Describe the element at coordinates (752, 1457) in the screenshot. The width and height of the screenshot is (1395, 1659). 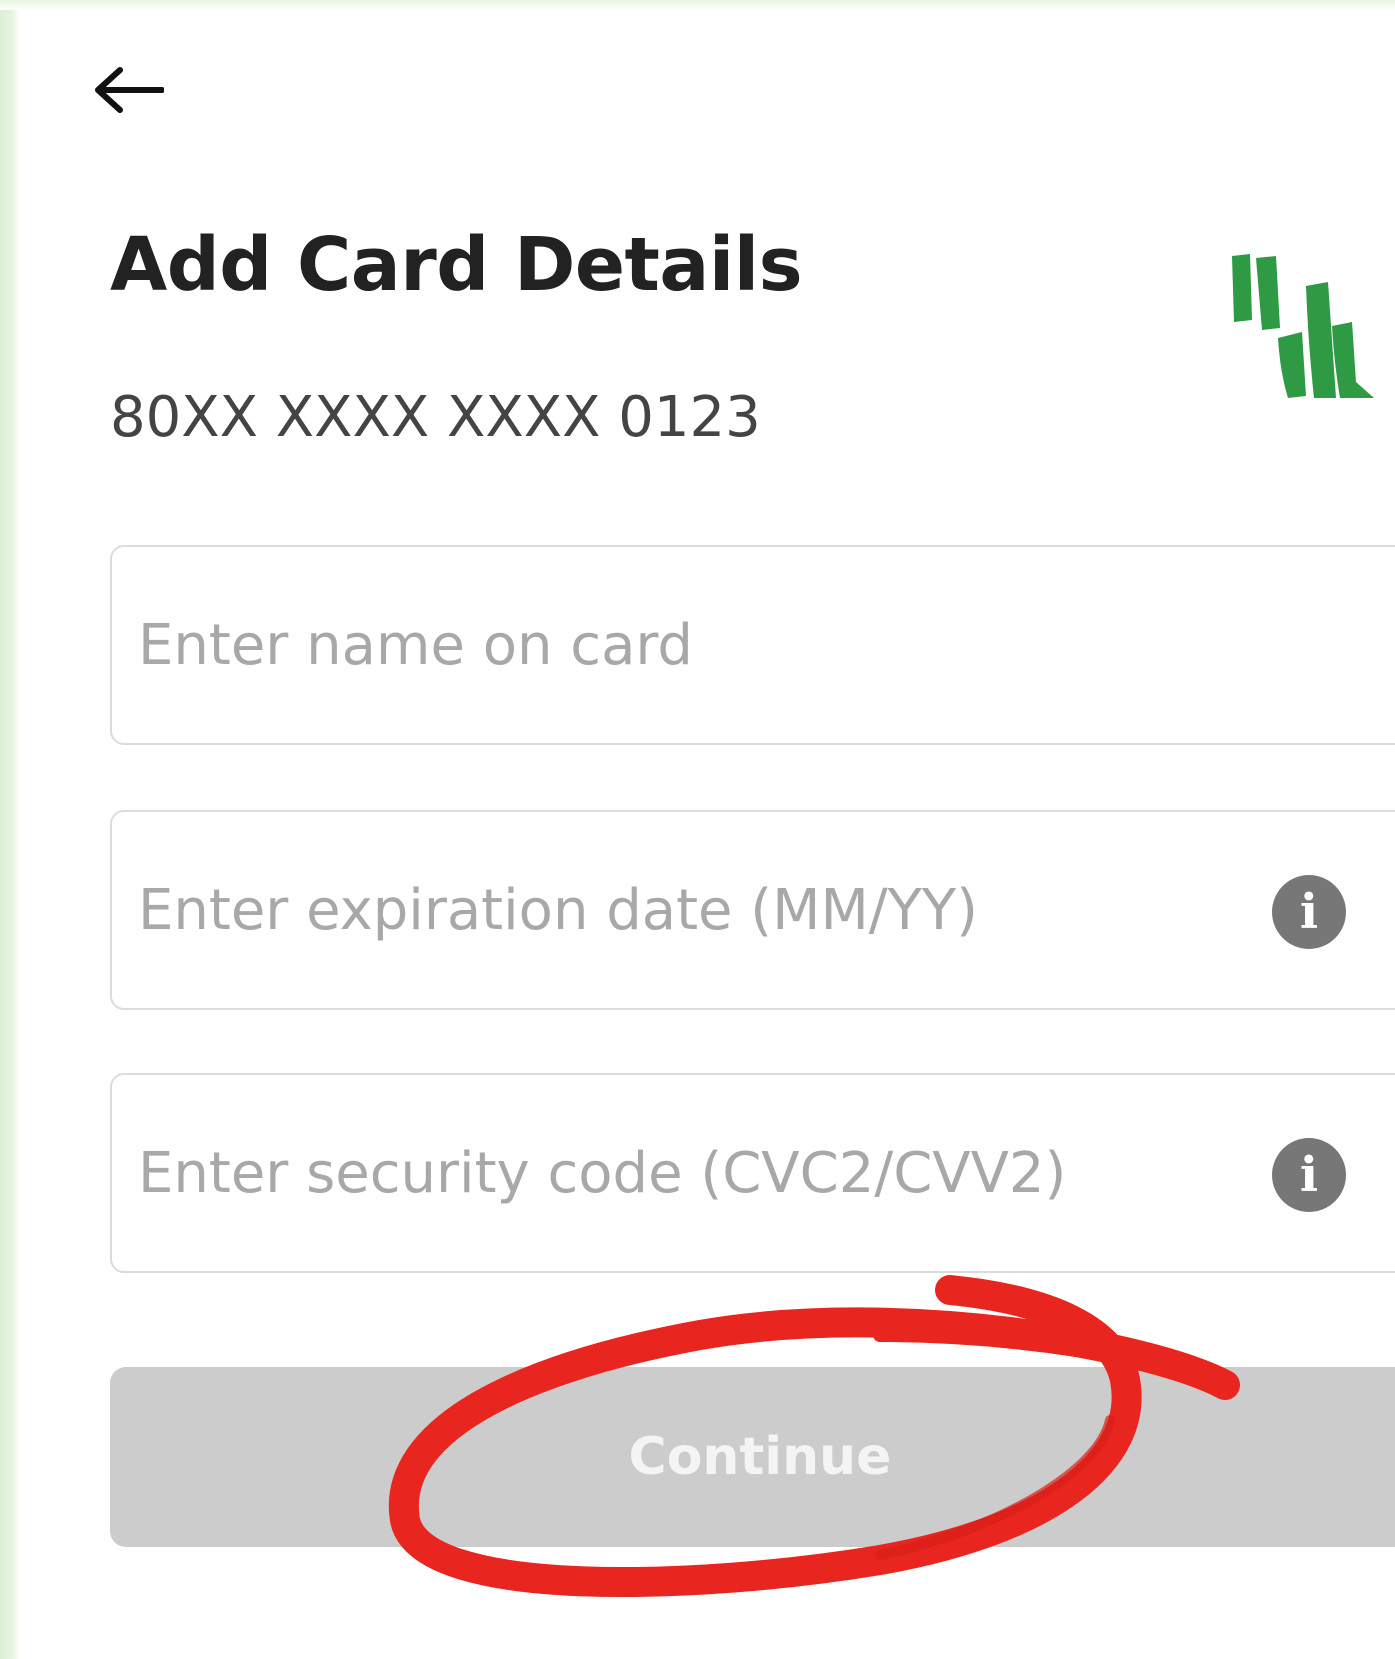
I see `continue-button: Continue` at that location.